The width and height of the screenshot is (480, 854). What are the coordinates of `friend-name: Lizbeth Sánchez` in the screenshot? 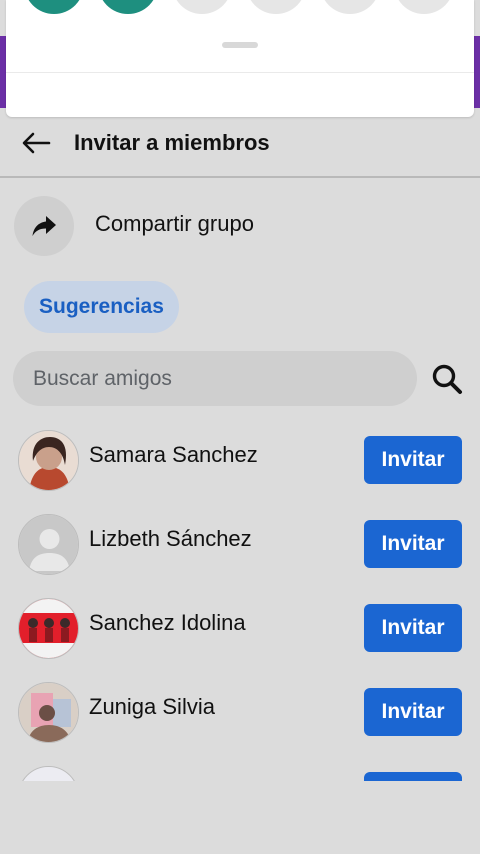 It's located at (170, 538).